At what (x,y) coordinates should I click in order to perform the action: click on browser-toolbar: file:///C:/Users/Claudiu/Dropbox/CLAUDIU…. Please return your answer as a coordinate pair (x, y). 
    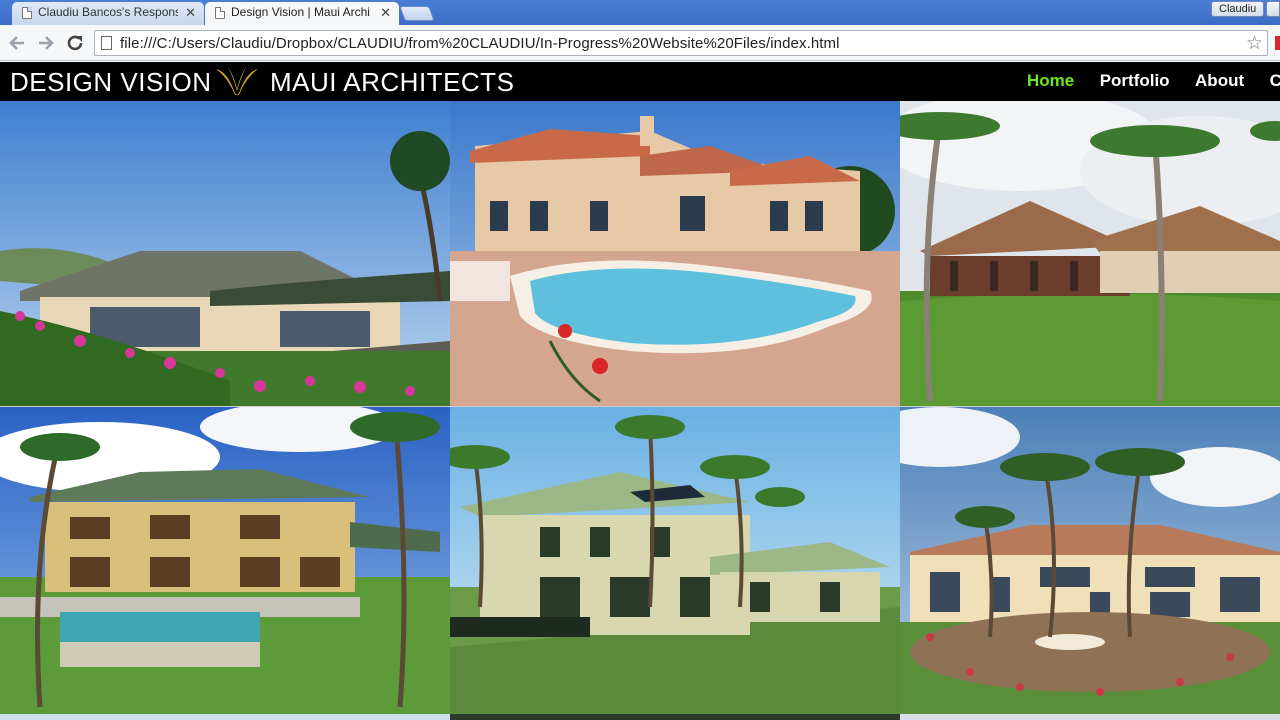
    Looking at the image, I should click on (640, 43).